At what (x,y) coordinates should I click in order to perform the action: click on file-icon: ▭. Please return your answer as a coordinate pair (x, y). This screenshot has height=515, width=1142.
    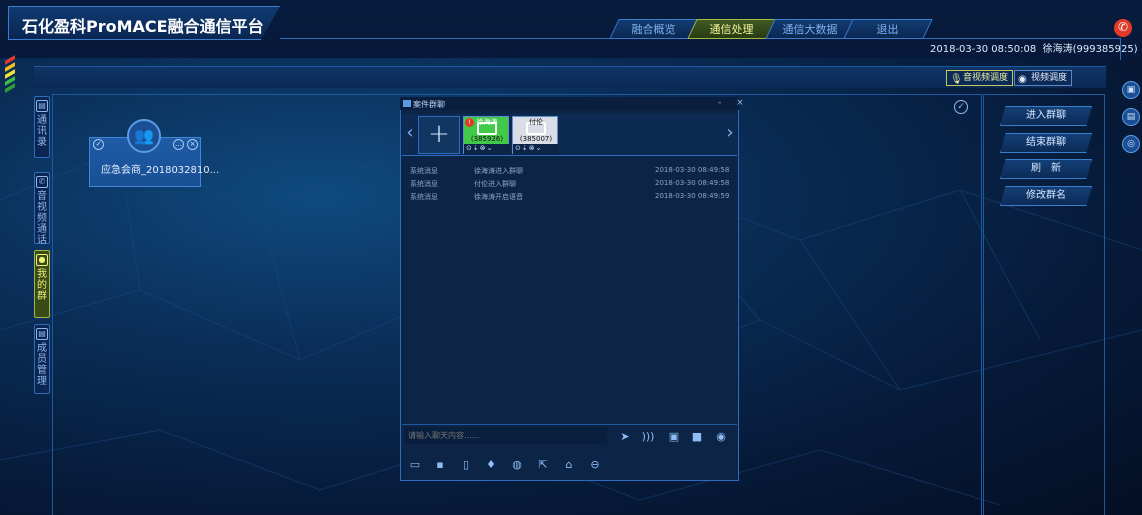
    Looking at the image, I should click on (415, 465).